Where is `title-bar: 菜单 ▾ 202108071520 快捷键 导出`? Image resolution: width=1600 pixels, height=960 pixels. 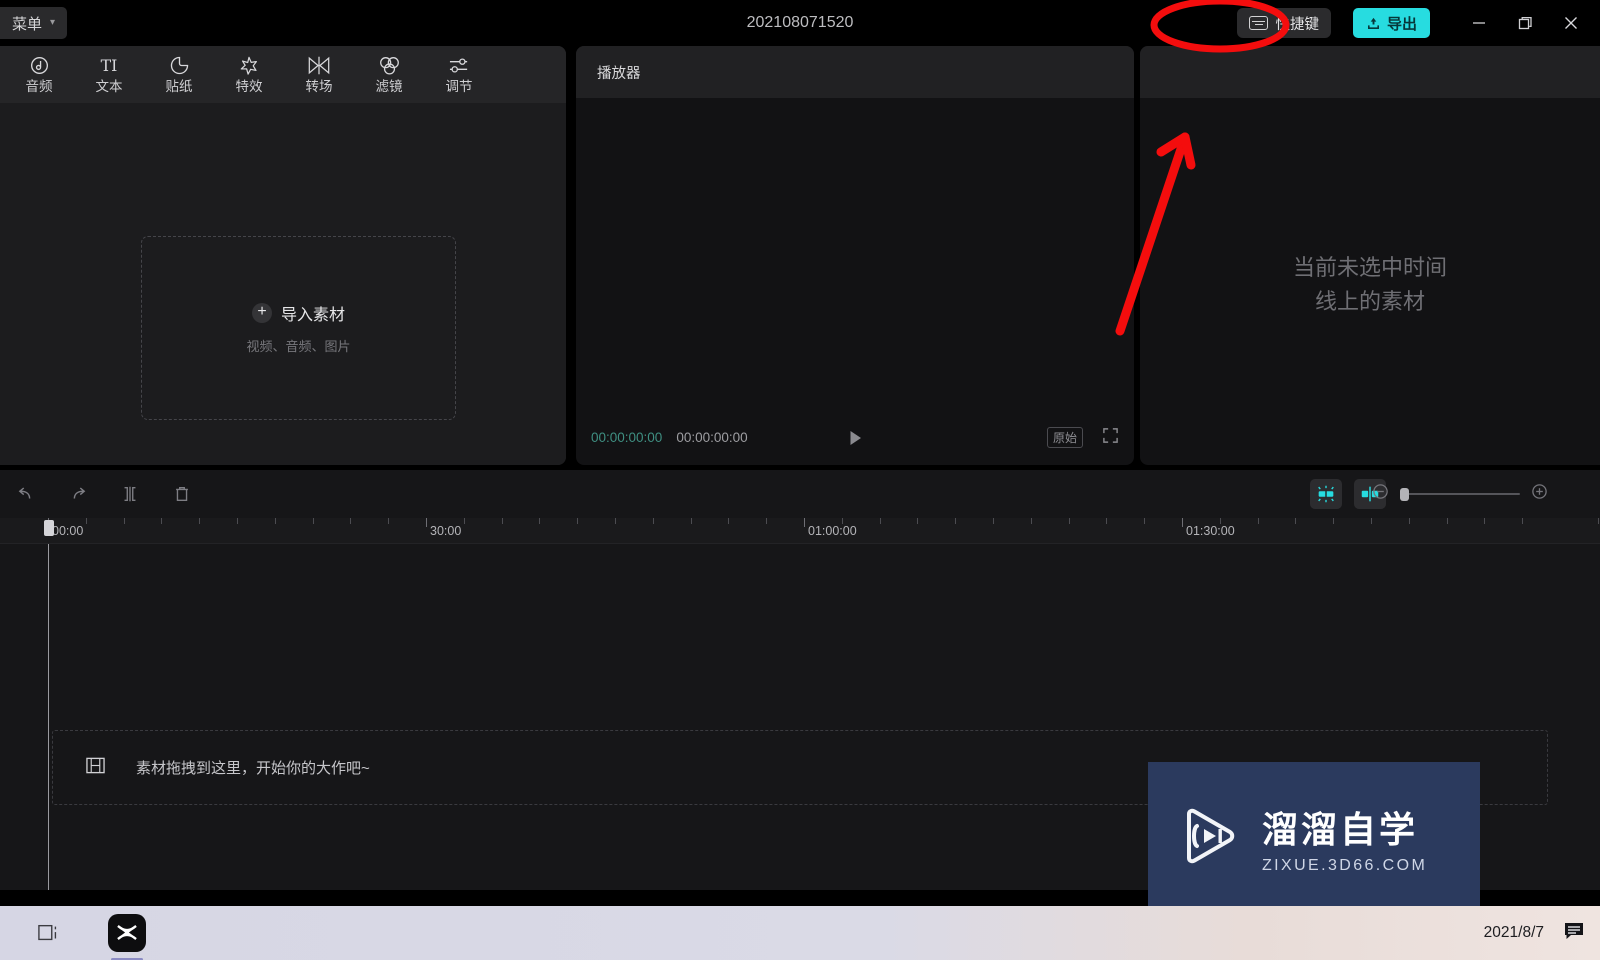
title-bar: 菜单 ▾ 202108071520 快捷键 导出 is located at coordinates (800, 23).